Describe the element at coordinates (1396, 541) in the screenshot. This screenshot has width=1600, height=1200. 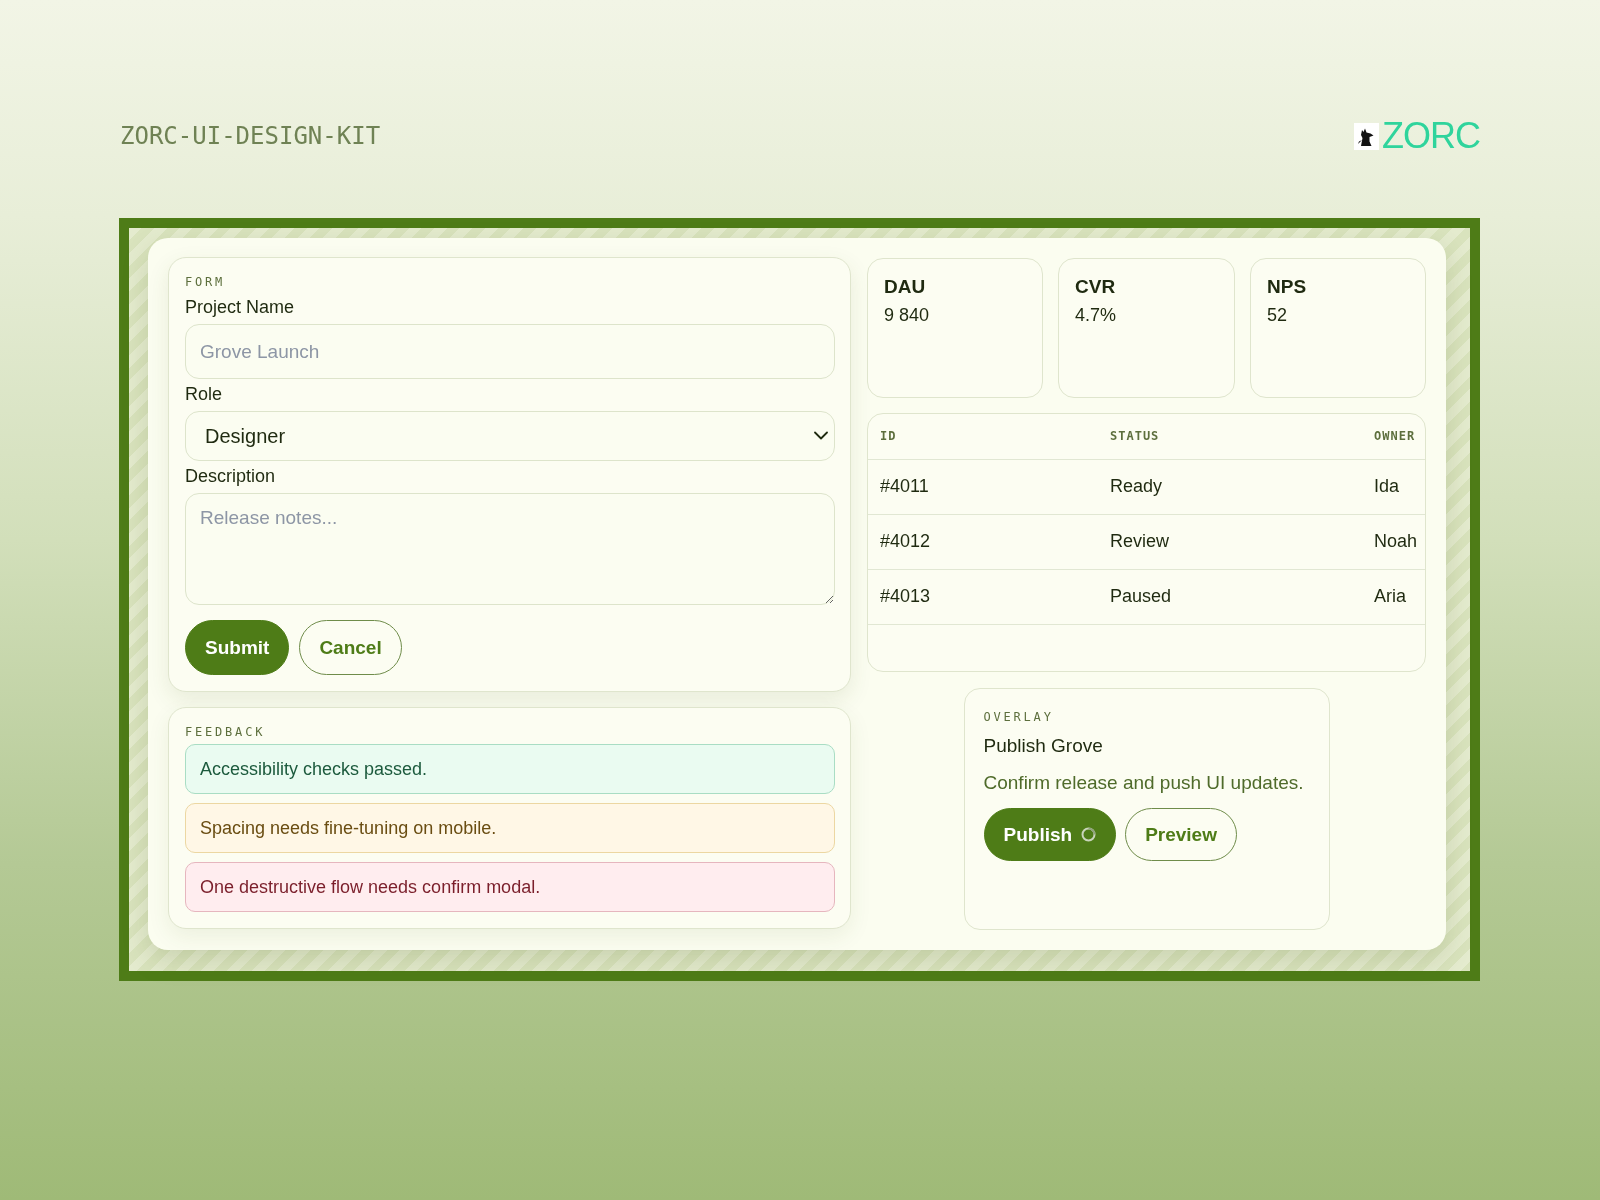
I see `table-cell: Noah` at that location.